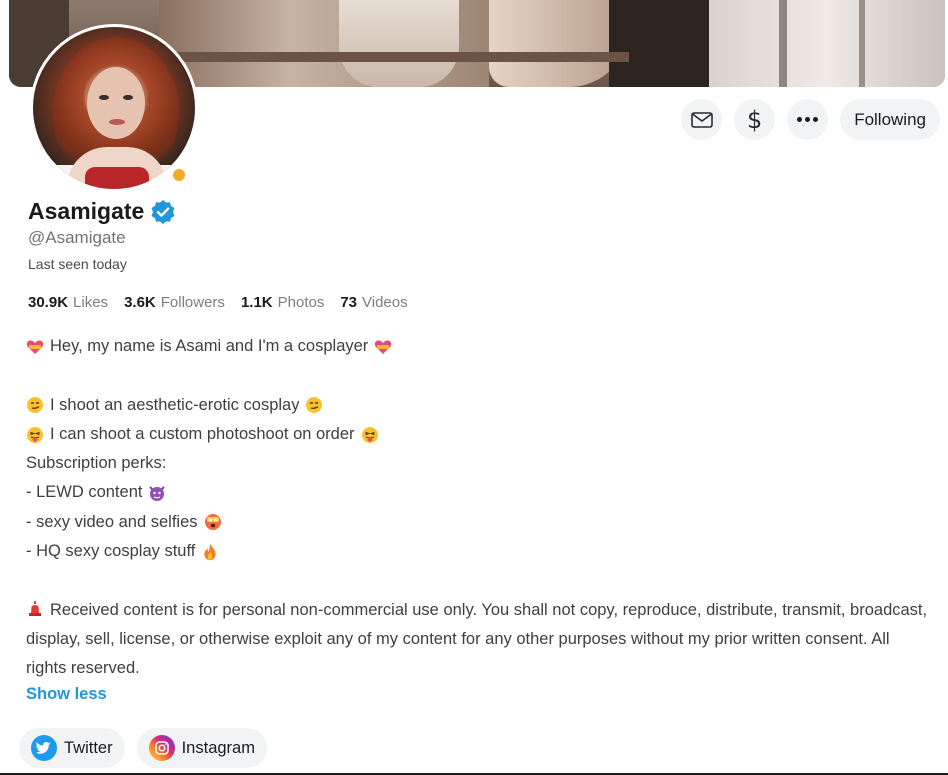 The image size is (948, 775). I want to click on message-button, so click(702, 119).